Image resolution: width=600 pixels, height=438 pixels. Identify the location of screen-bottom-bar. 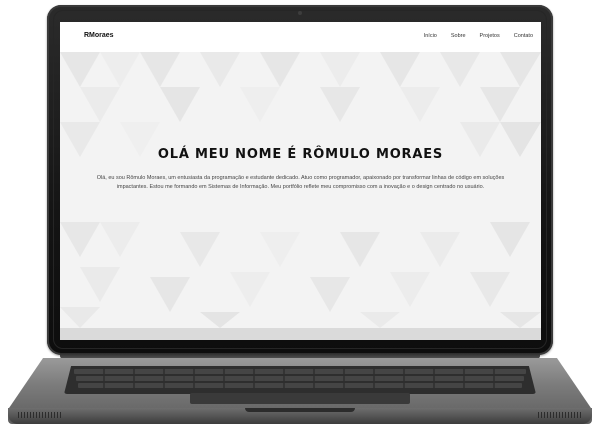
(300, 334).